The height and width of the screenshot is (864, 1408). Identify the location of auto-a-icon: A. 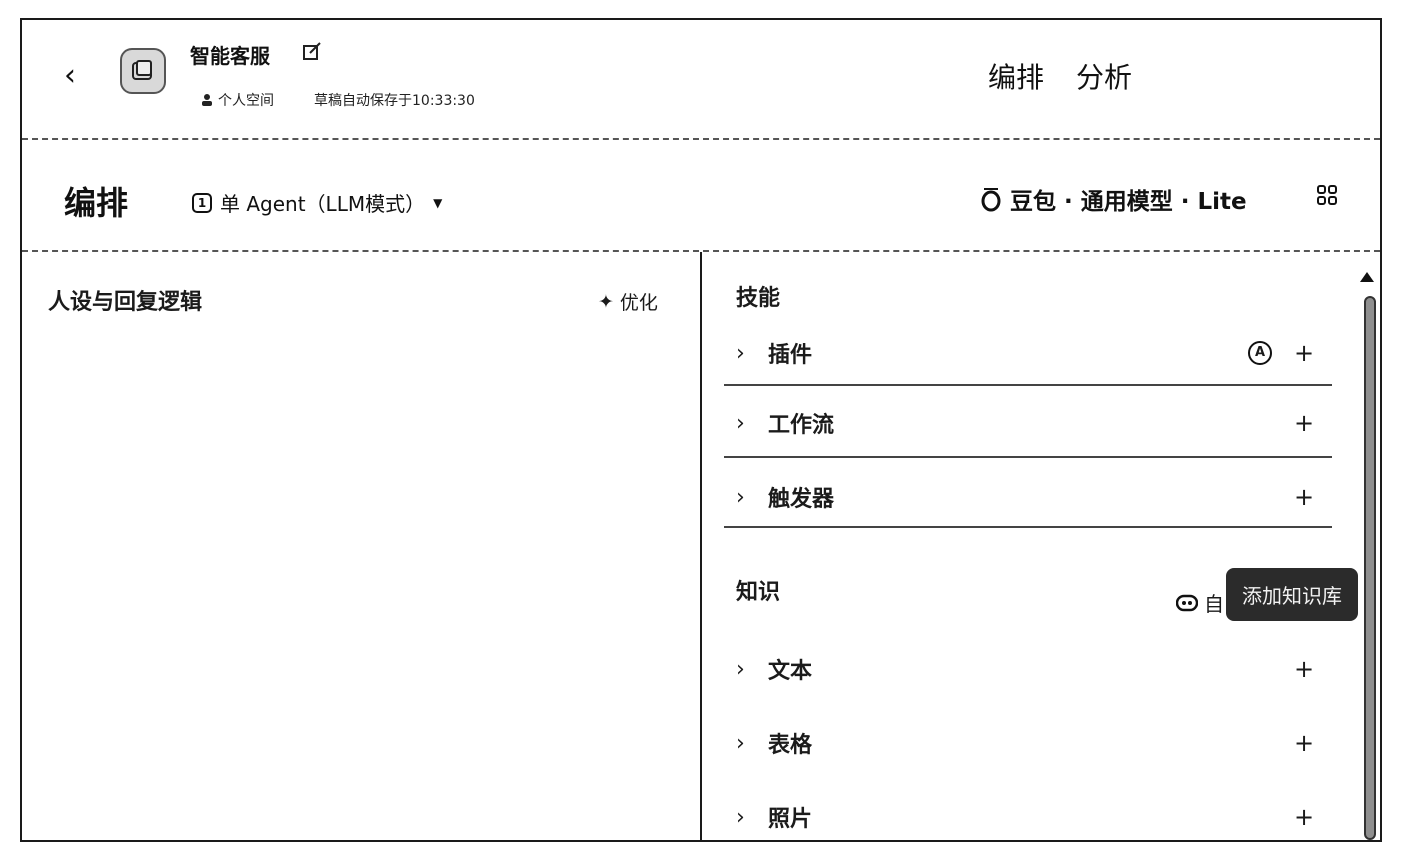
(1260, 353).